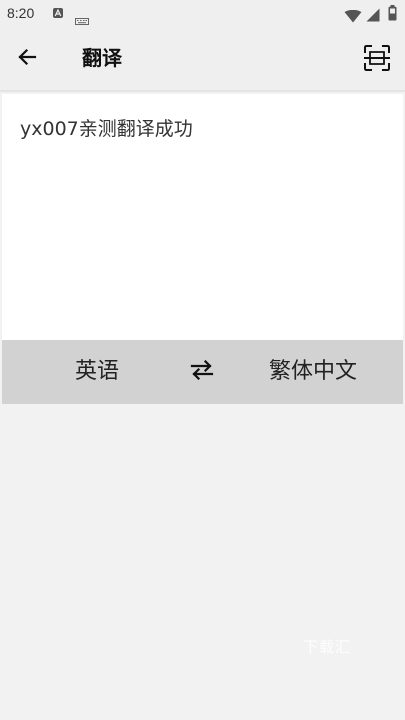 The image size is (405, 720). Describe the element at coordinates (373, 16) in the screenshot. I see `signal-icon` at that location.